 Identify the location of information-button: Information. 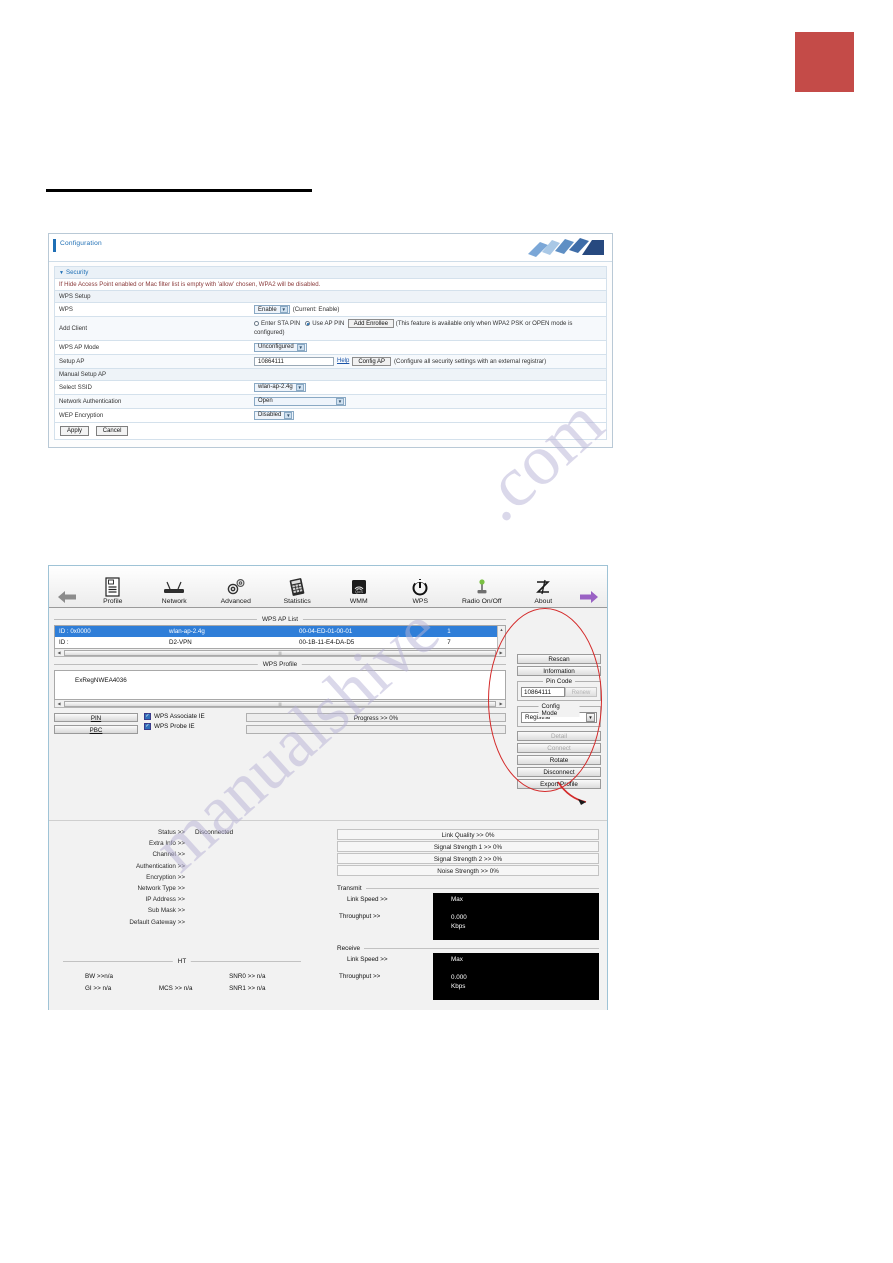
(559, 671).